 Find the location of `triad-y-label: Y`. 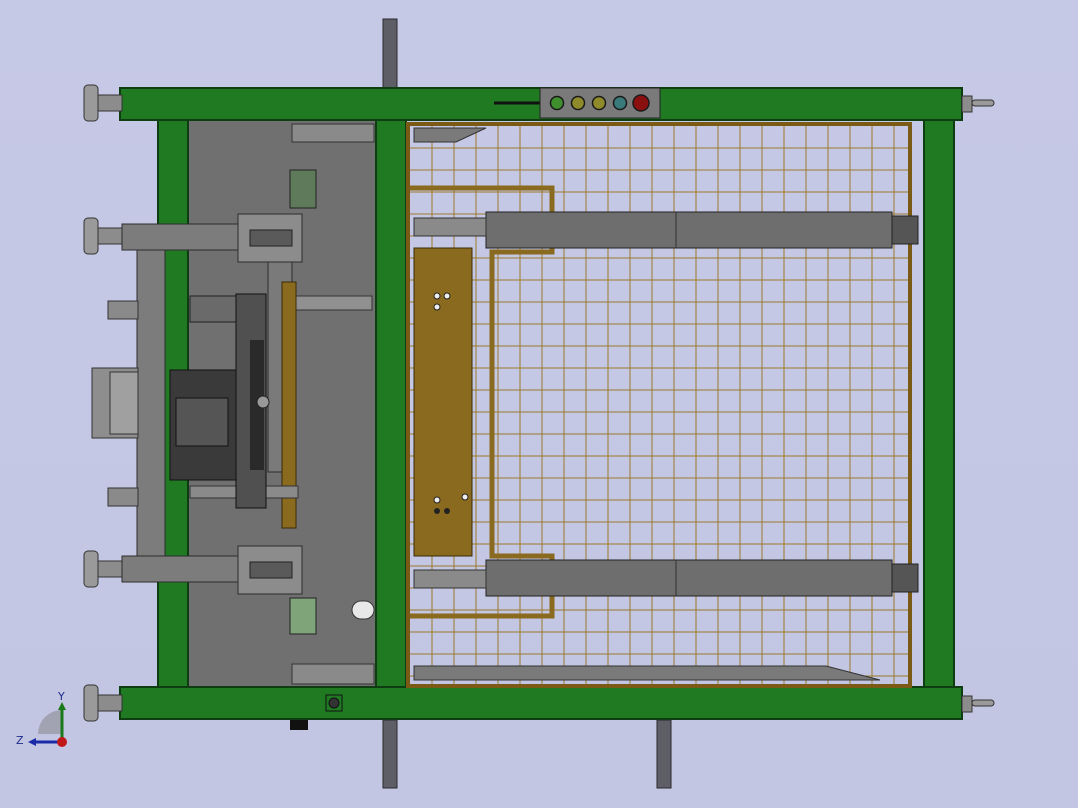

triad-y-label: Y is located at coordinates (61, 696).